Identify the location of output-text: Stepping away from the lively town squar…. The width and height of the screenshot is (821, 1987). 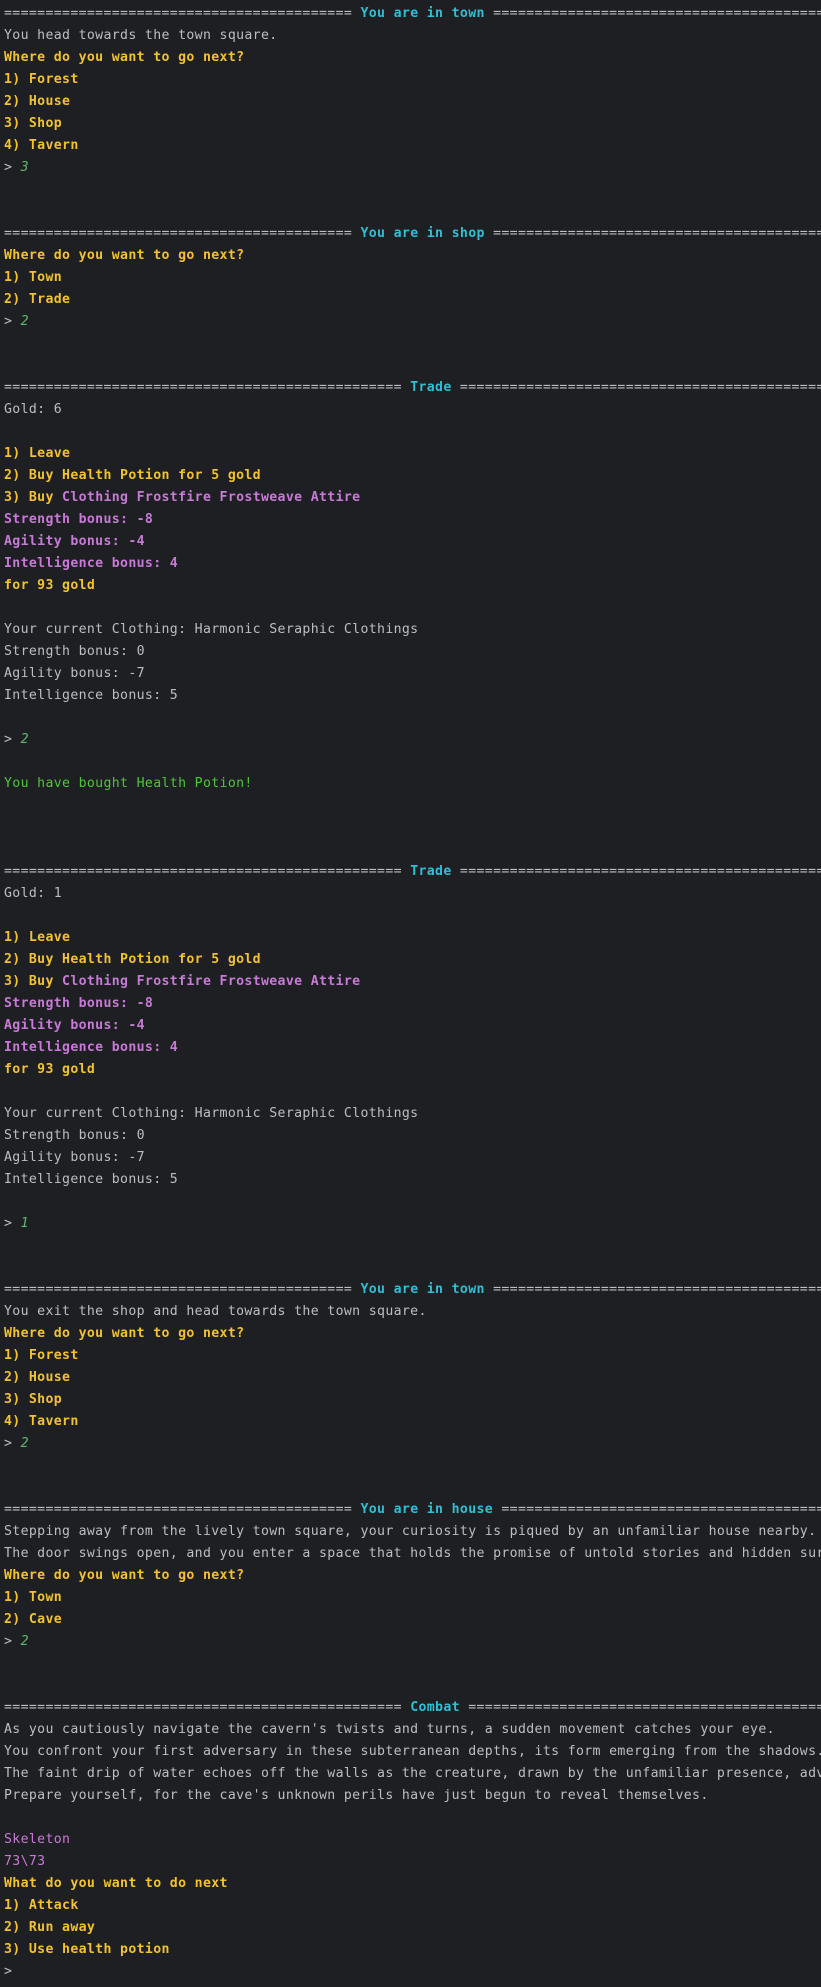
(410, 1531).